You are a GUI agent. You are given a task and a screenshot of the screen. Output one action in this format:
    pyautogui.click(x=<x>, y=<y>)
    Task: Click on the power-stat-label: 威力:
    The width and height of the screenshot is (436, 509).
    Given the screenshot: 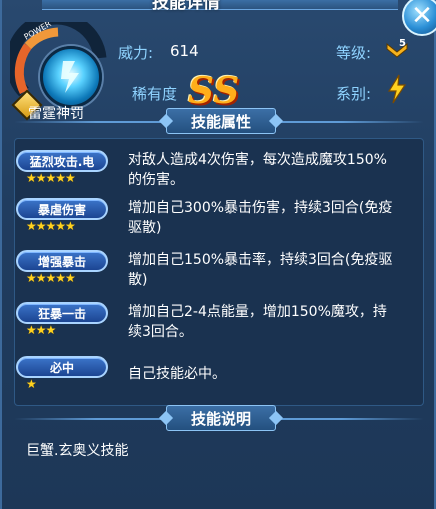 What is the action you would take?
    pyautogui.click(x=136, y=53)
    